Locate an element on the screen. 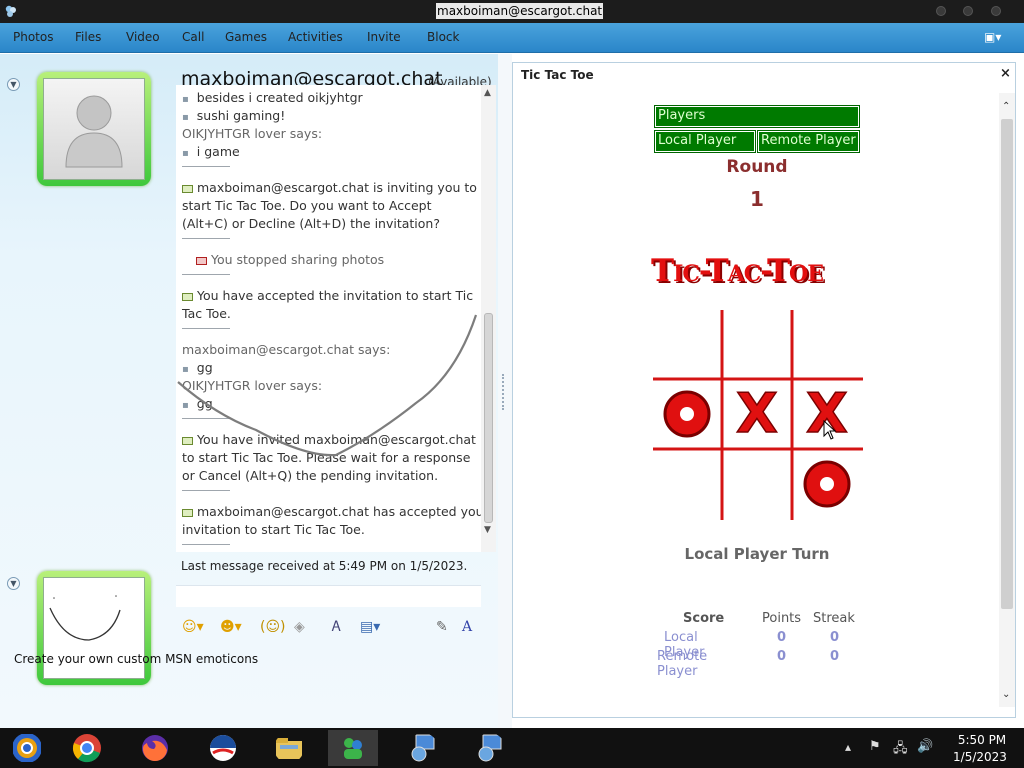 This screenshot has height=768, width=1024. voice-clip-icon: ◈ is located at coordinates (299, 627).